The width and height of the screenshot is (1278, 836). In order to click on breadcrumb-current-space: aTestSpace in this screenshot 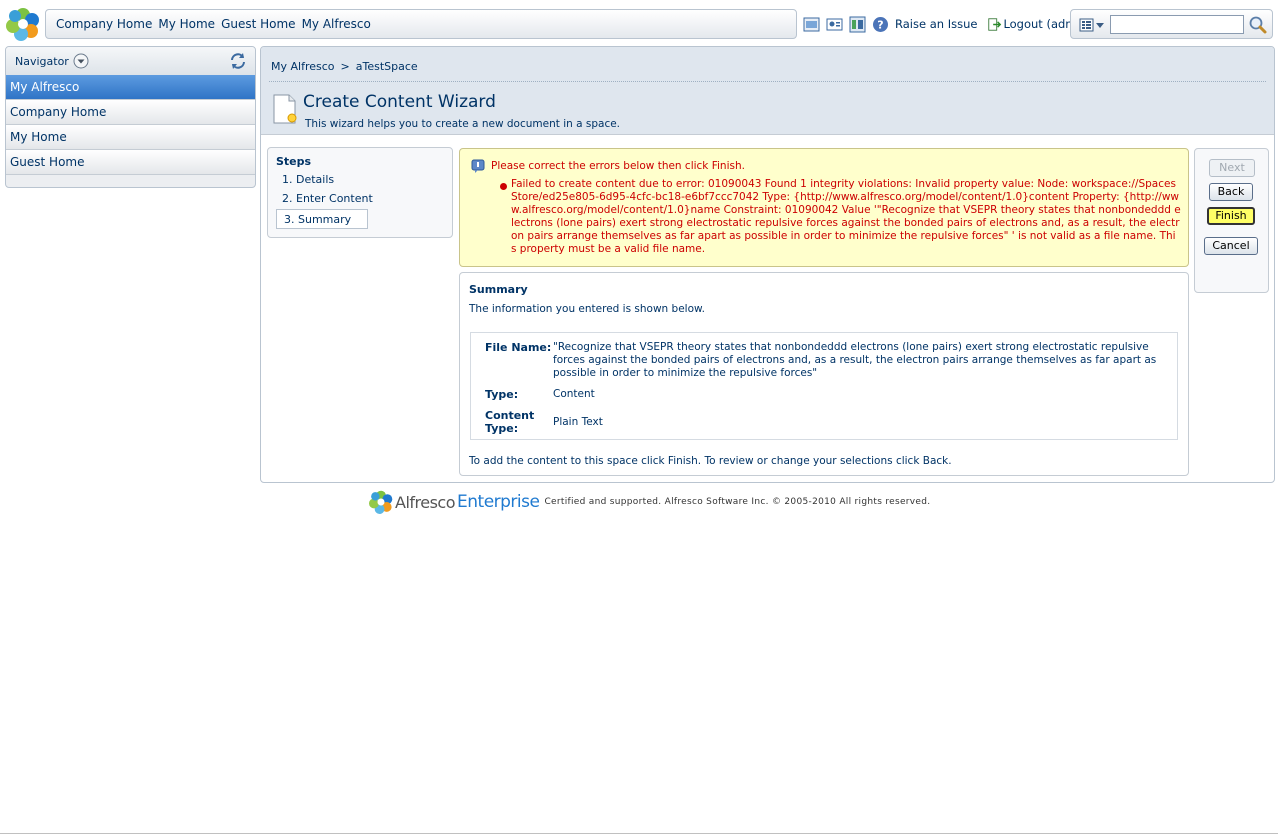, I will do `click(387, 66)`.